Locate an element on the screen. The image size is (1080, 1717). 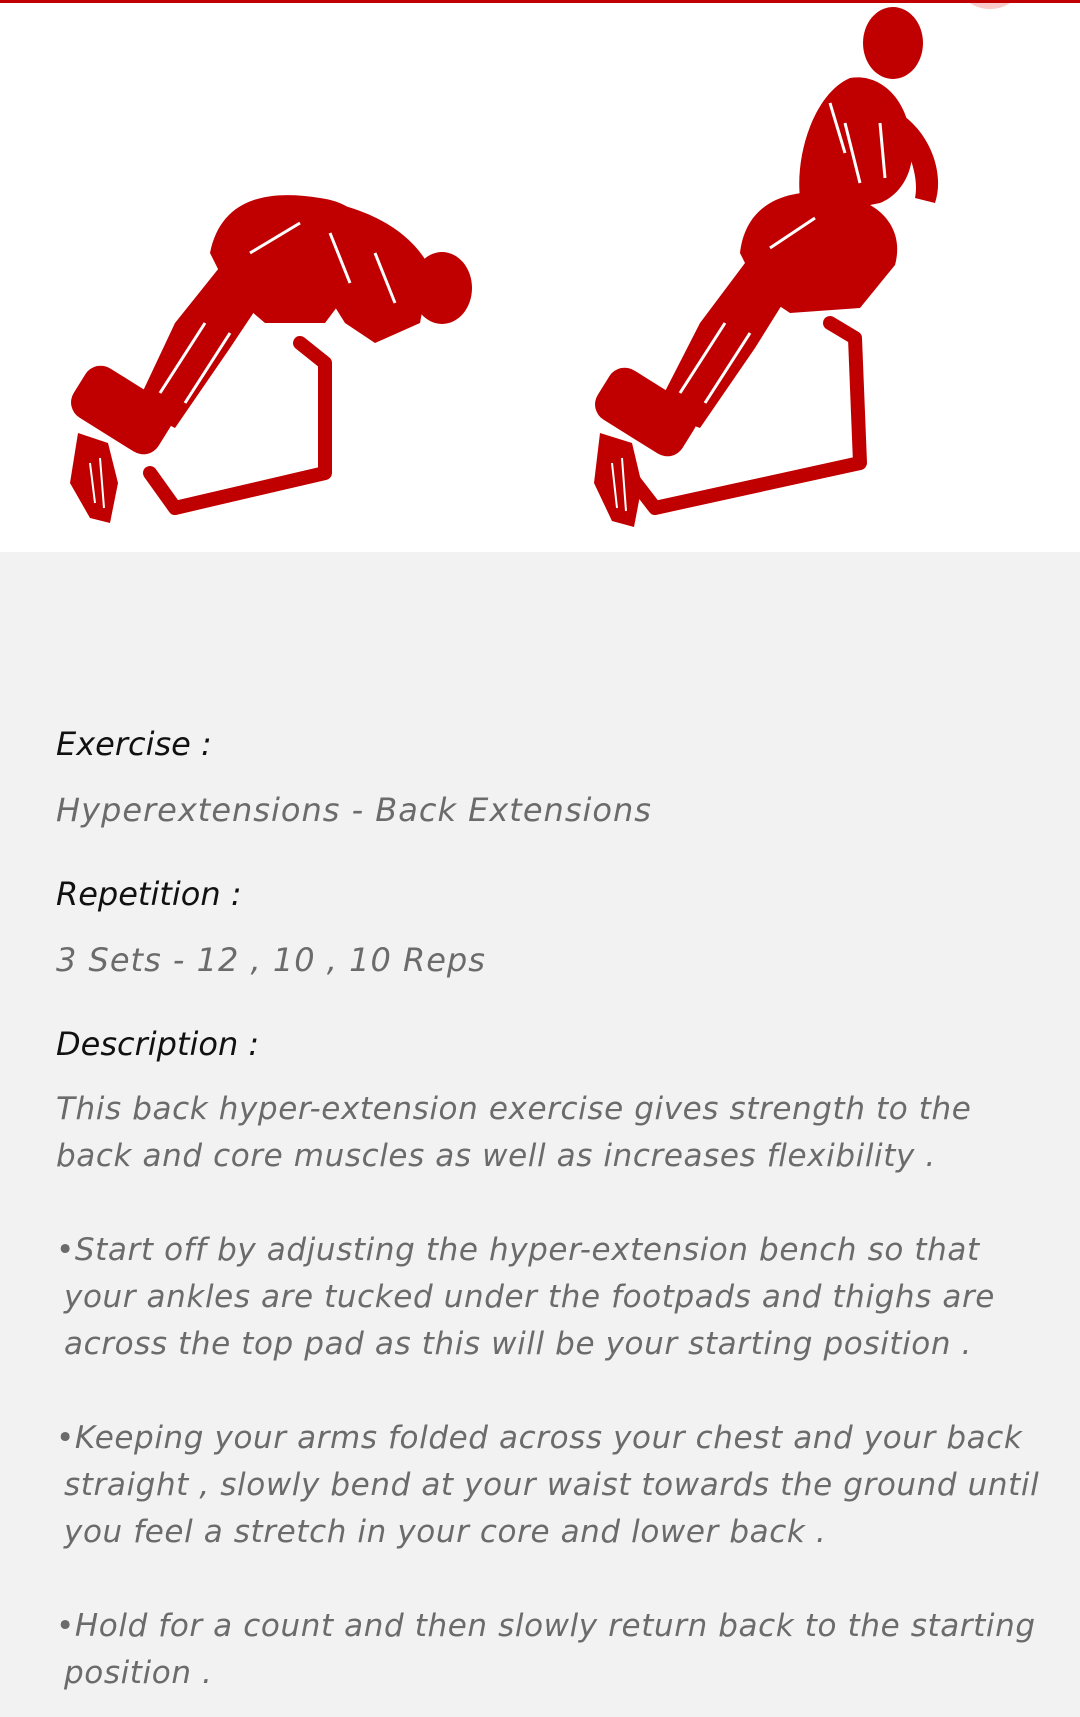
repetition-value: 3 Sets - 12 , 10 , 10 Reps is located at coordinates (271, 960).